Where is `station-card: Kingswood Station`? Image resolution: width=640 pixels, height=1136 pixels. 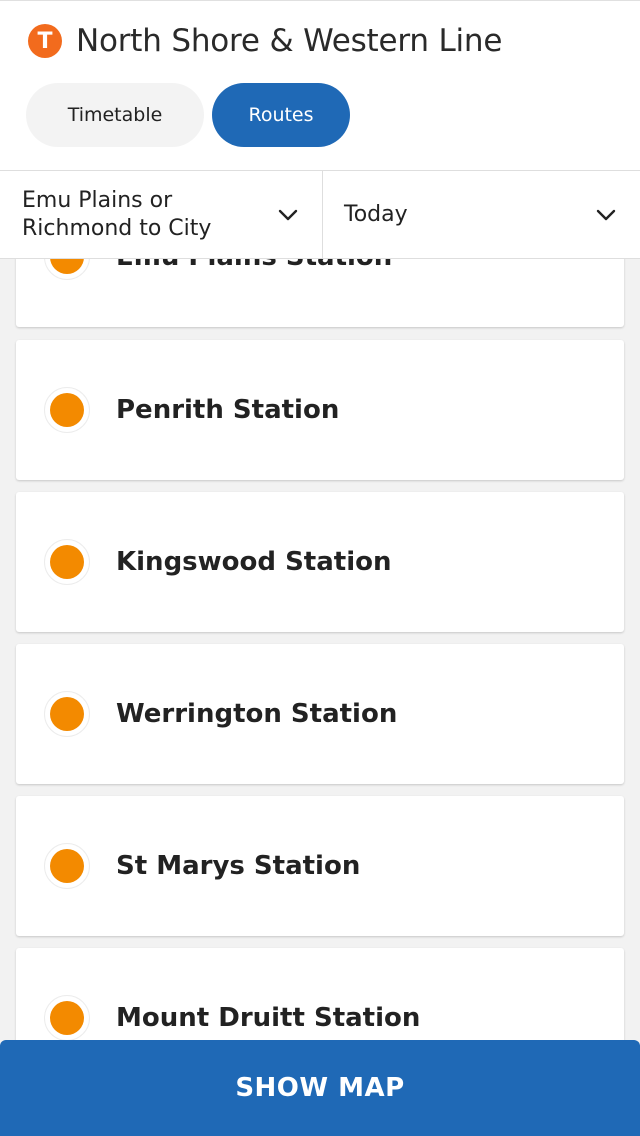 station-card: Kingswood Station is located at coordinates (320, 562).